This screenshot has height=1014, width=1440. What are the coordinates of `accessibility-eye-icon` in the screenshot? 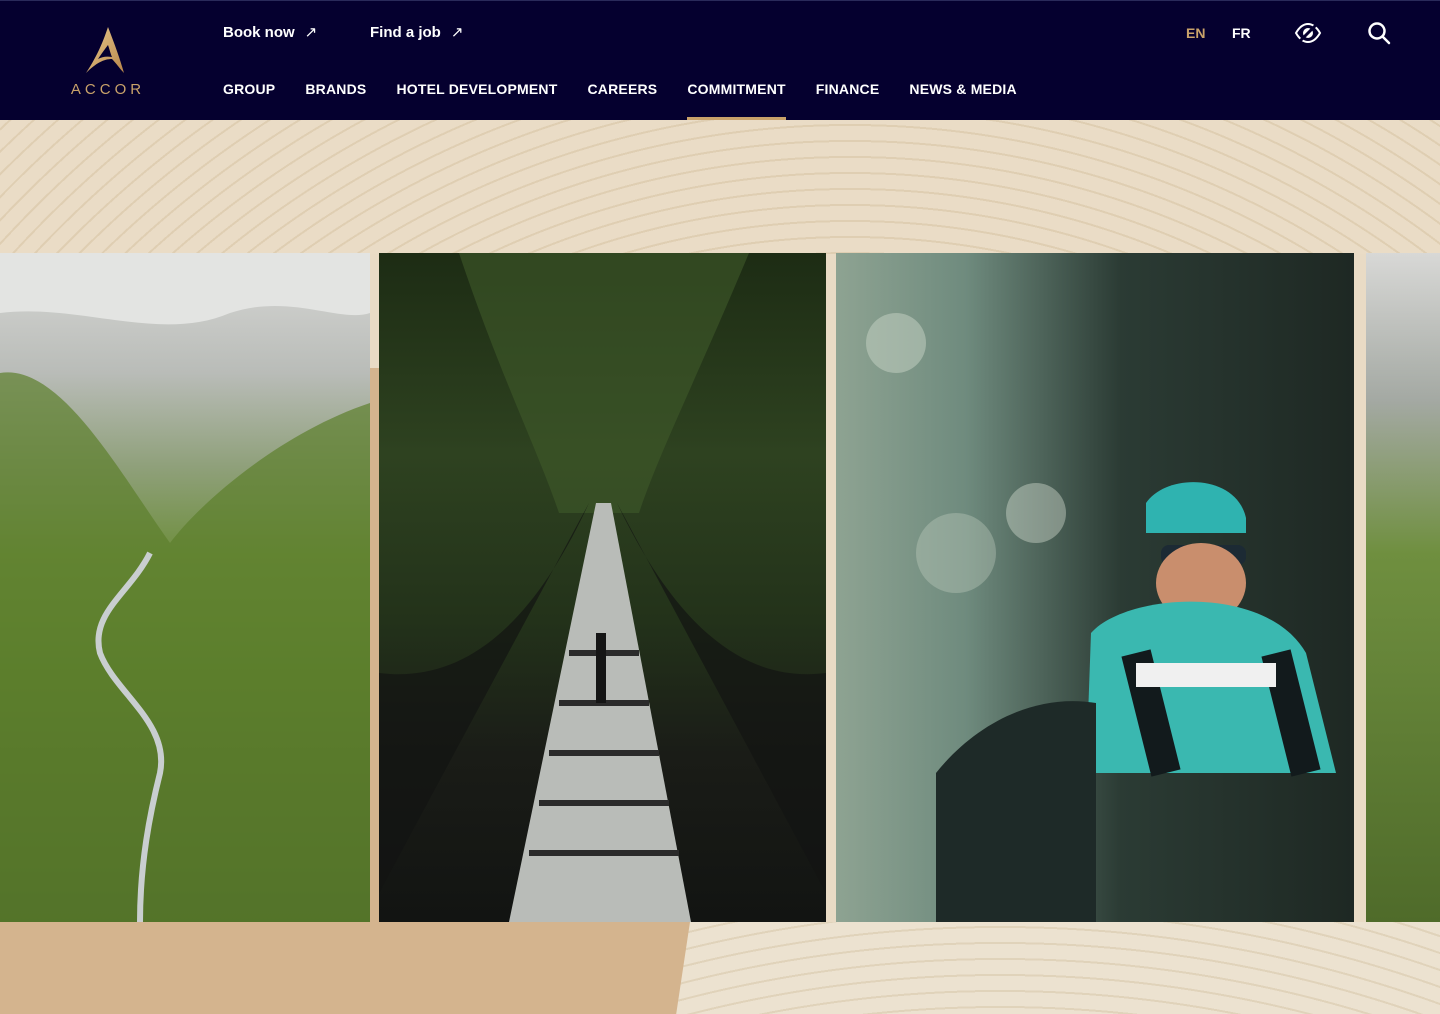 It's located at (1308, 35).